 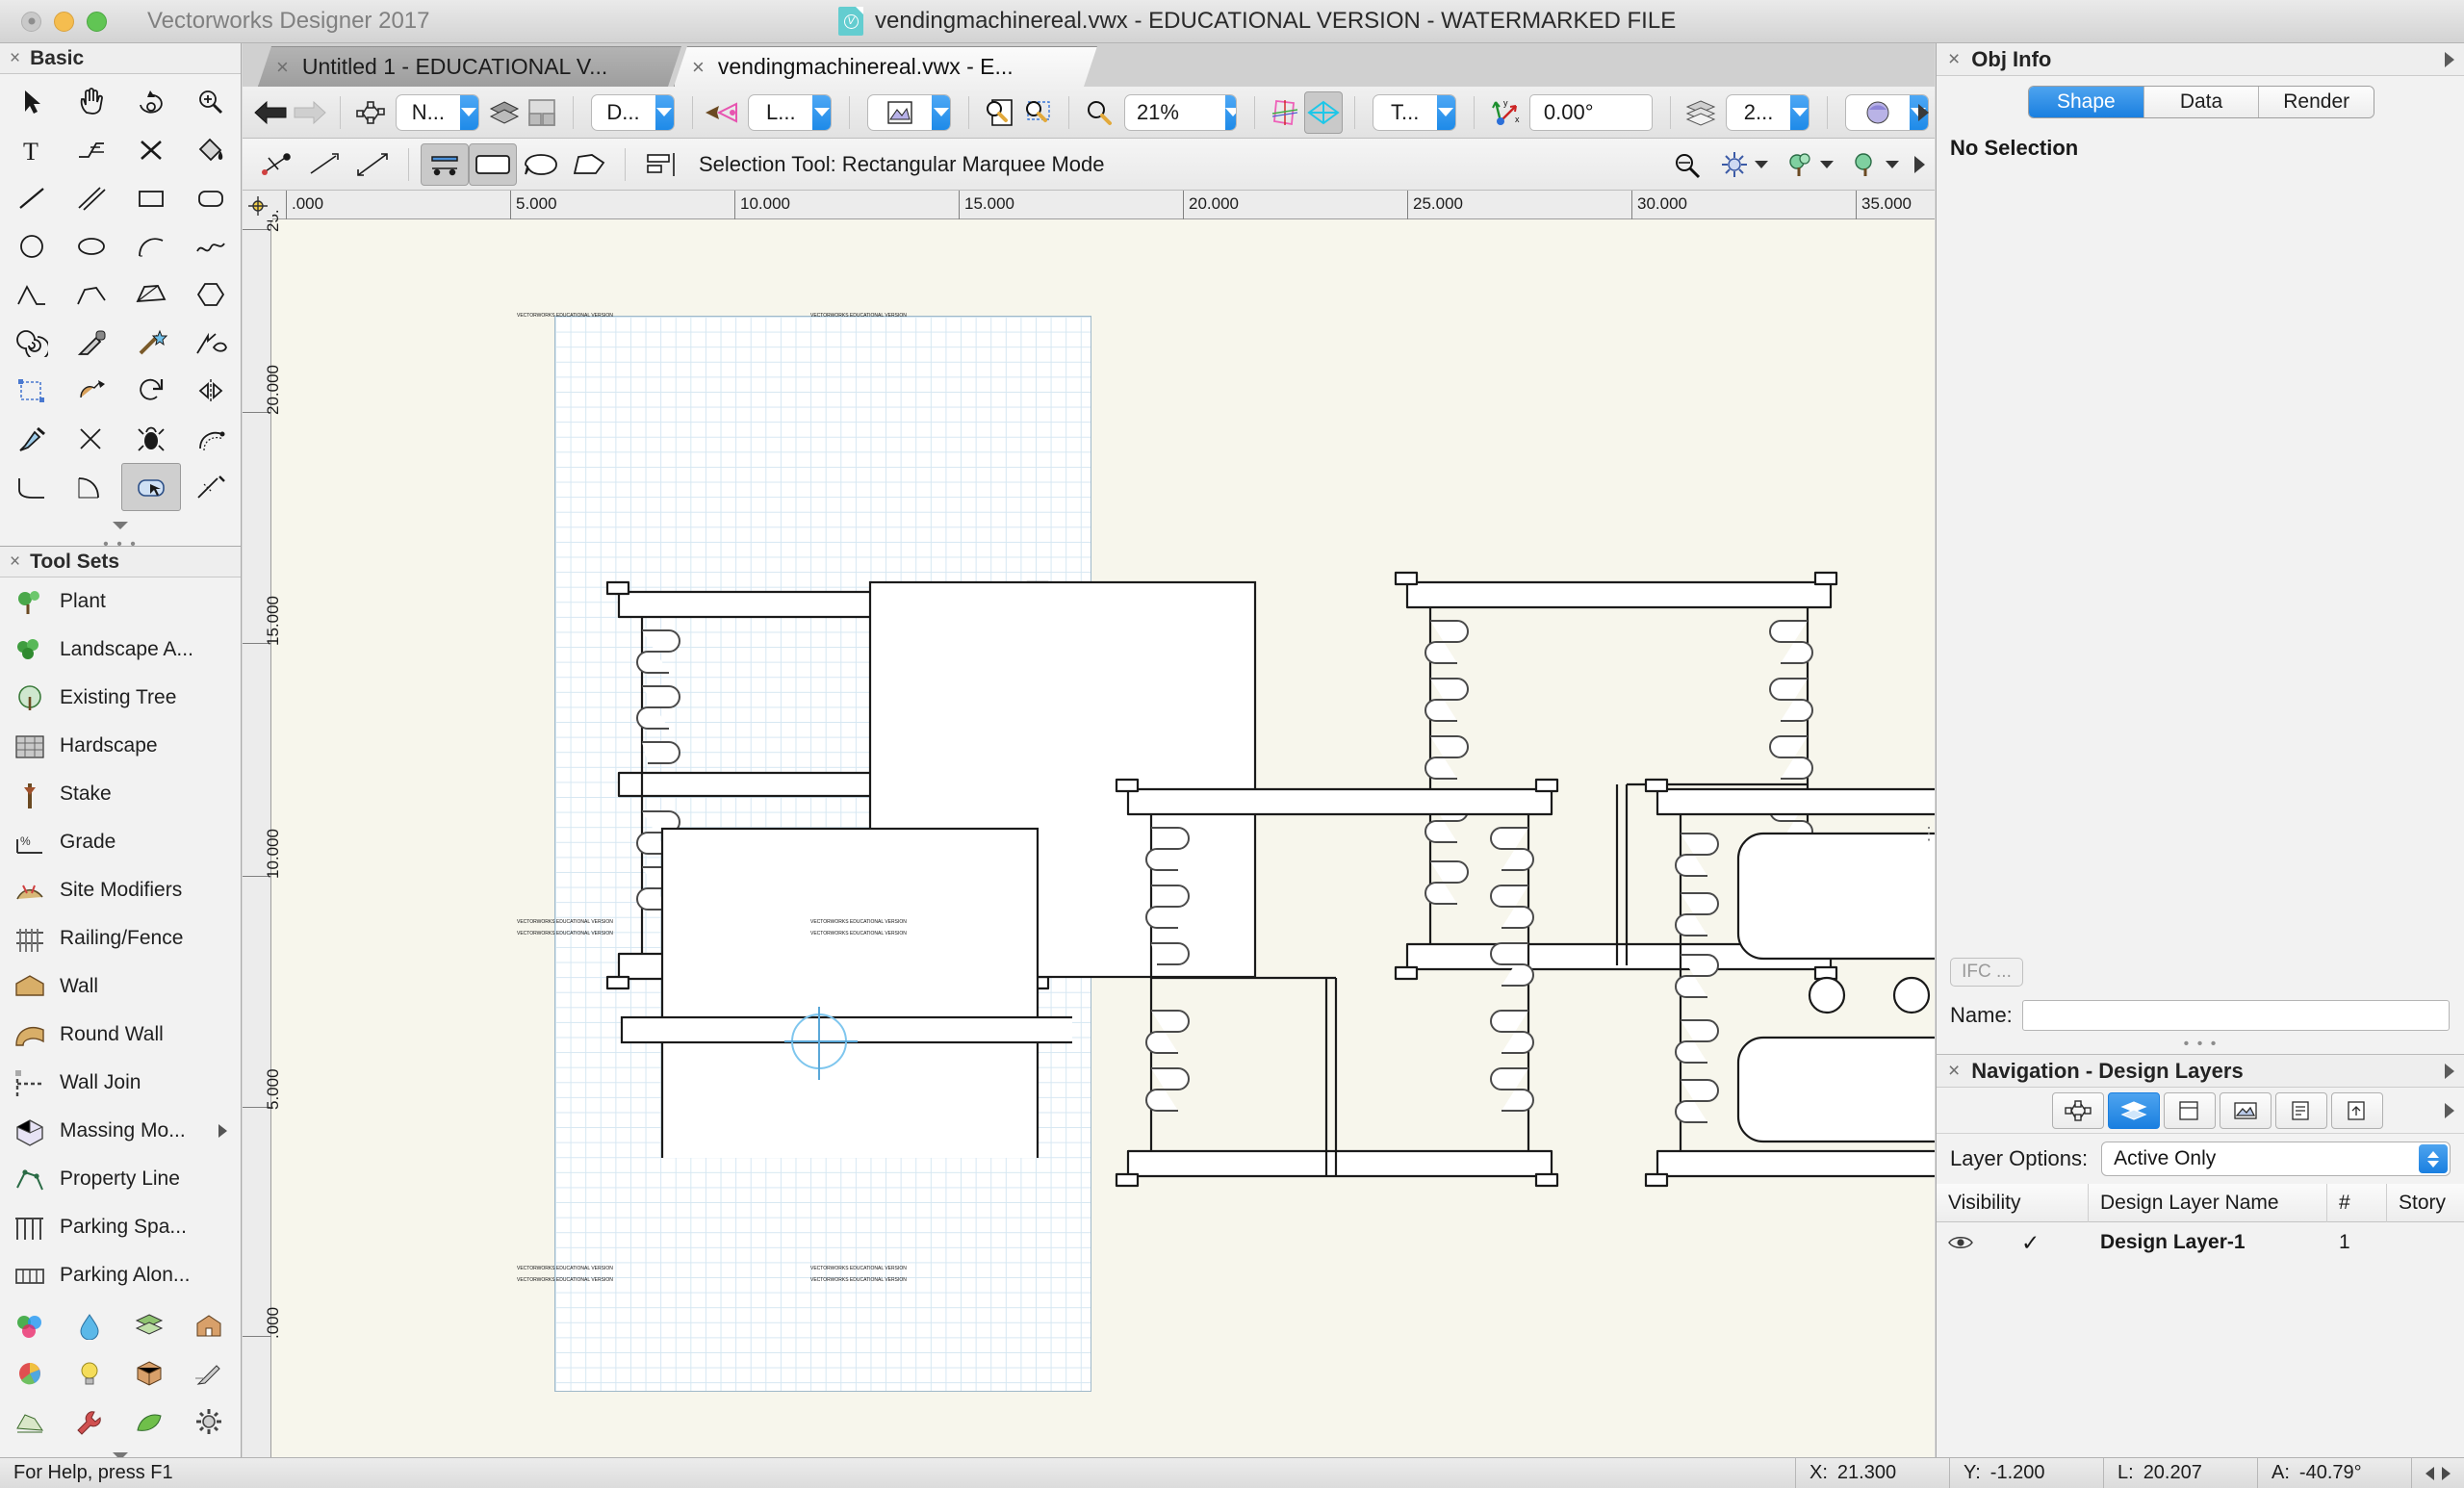 What do you see at coordinates (32, 343) in the screenshot?
I see `spiral-icon` at bounding box center [32, 343].